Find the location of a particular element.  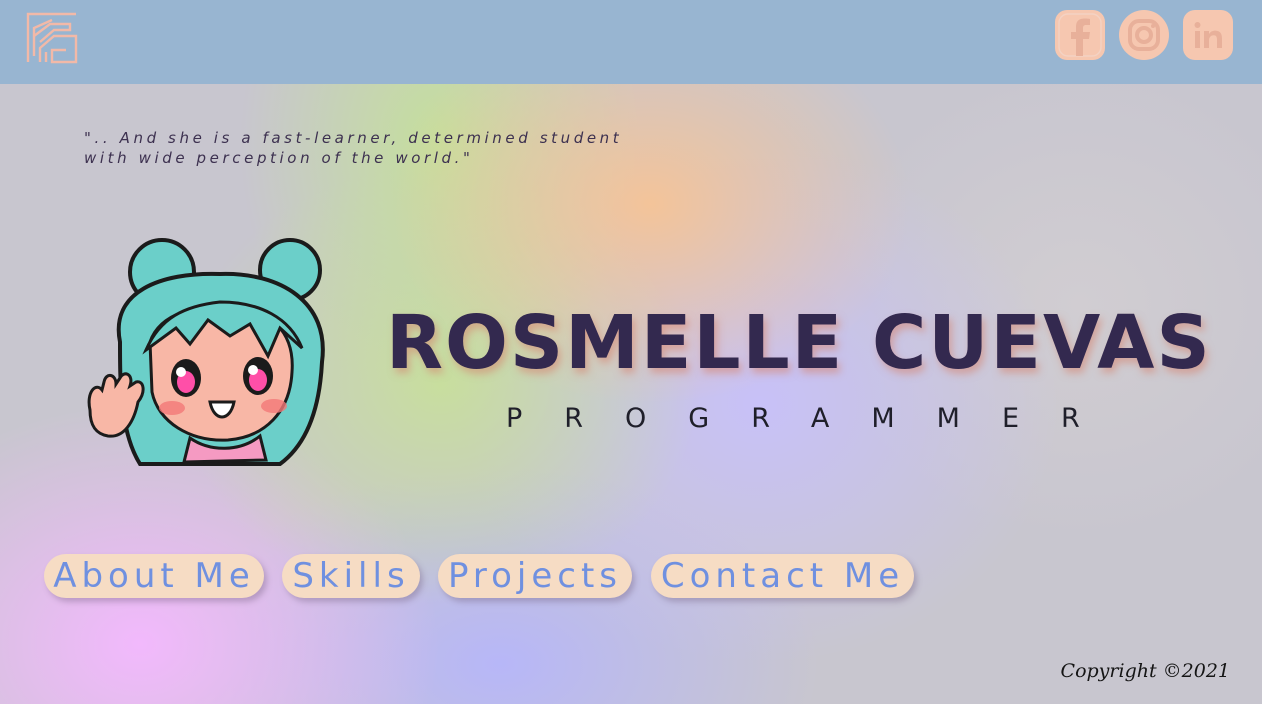

avatar-illustration is located at coordinates (210, 354).